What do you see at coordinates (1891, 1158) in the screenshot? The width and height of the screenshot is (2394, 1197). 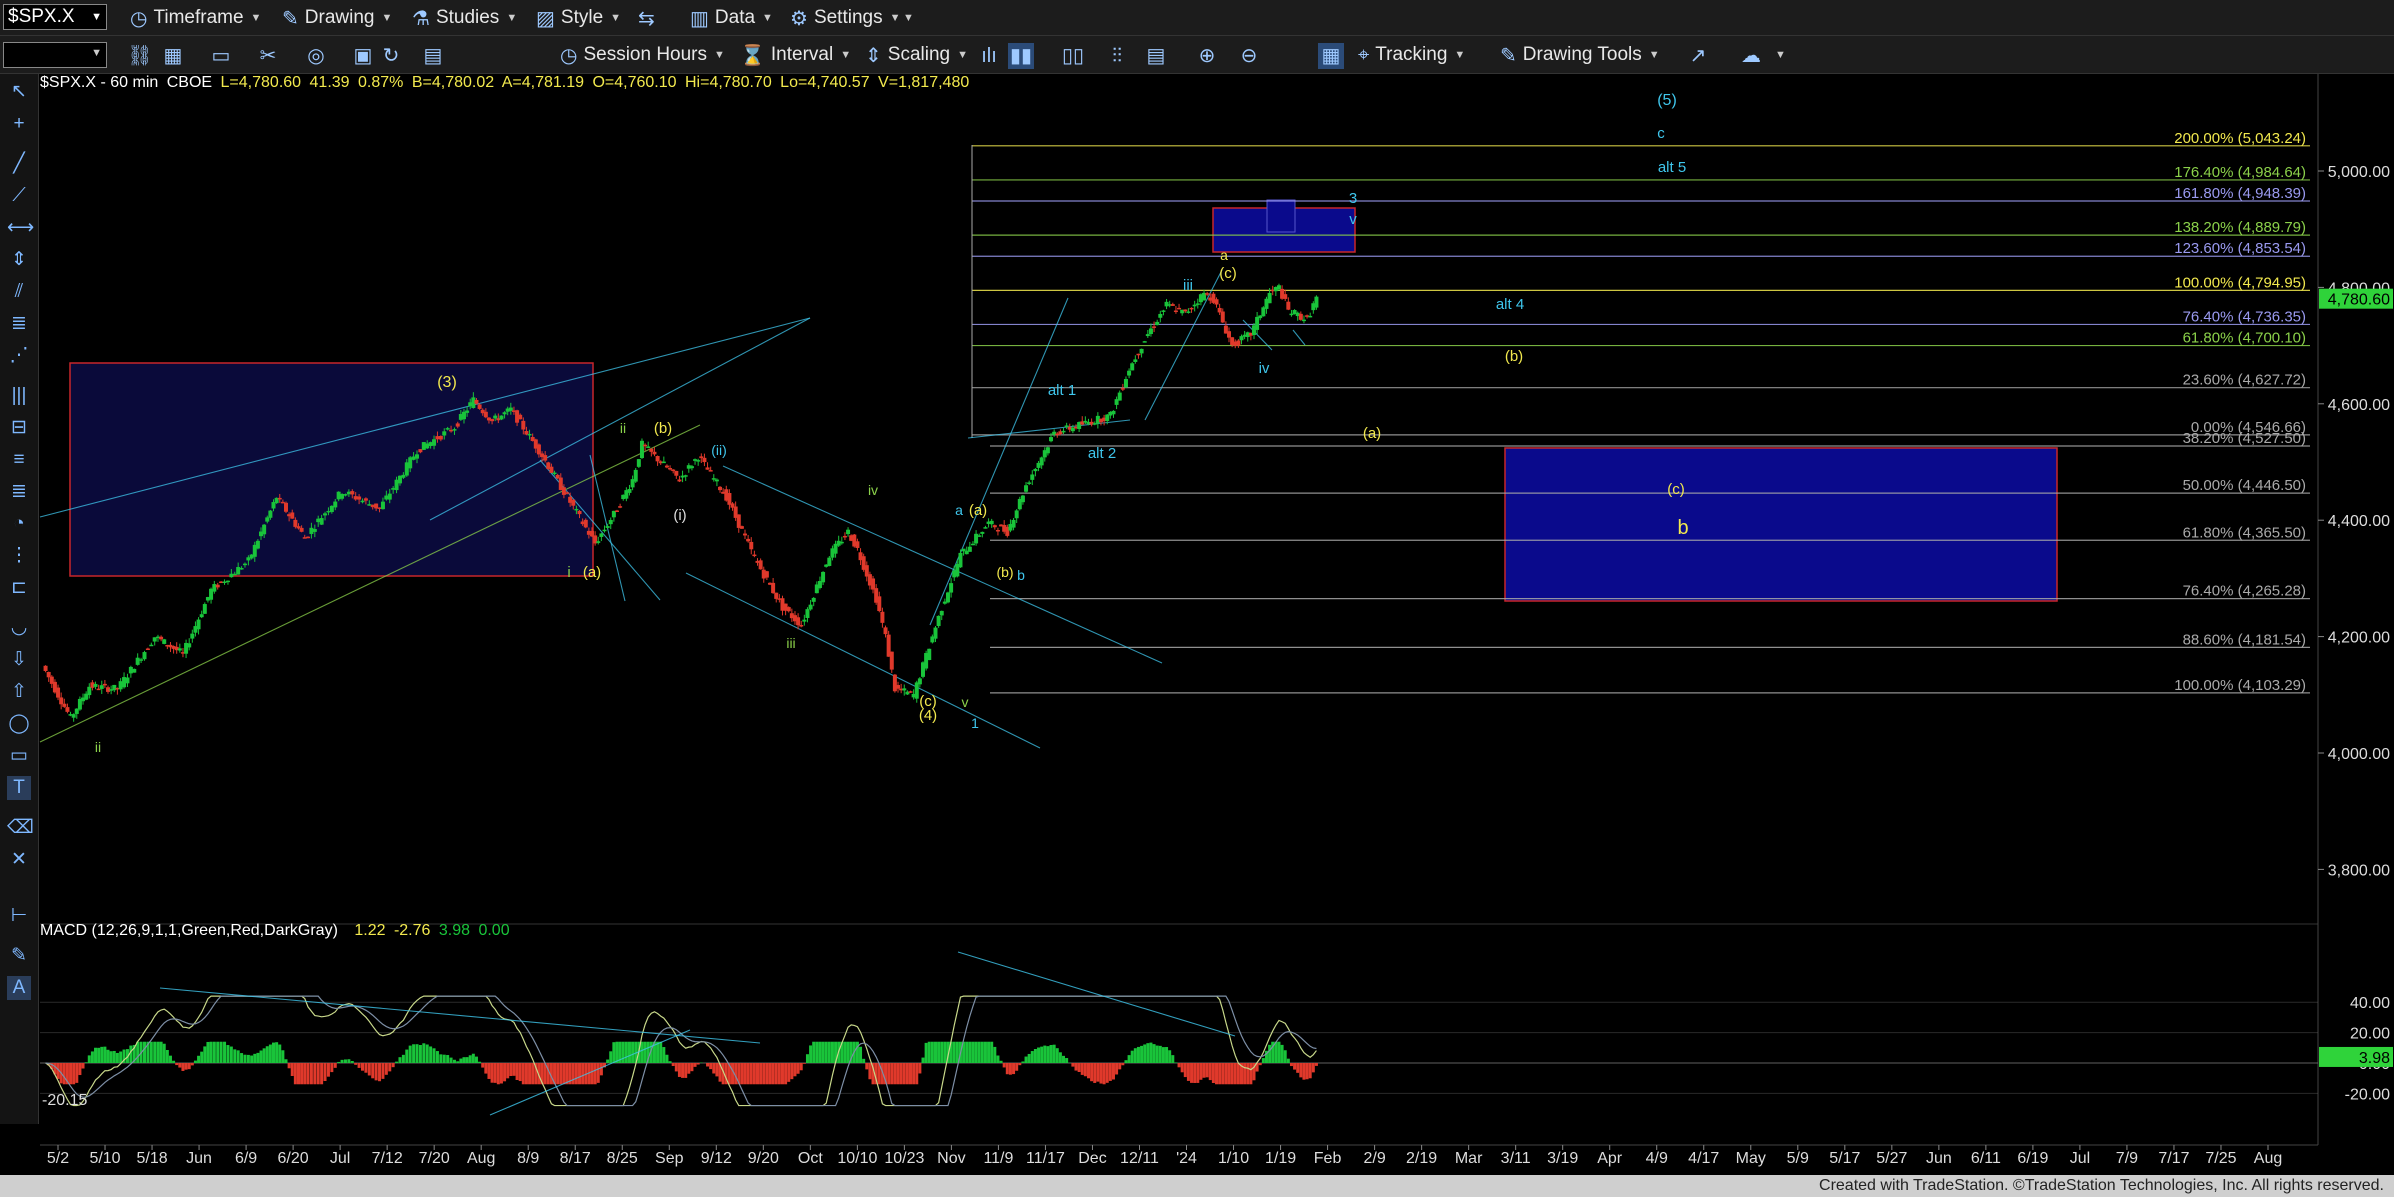 I see `date-tick-label: 5/27` at bounding box center [1891, 1158].